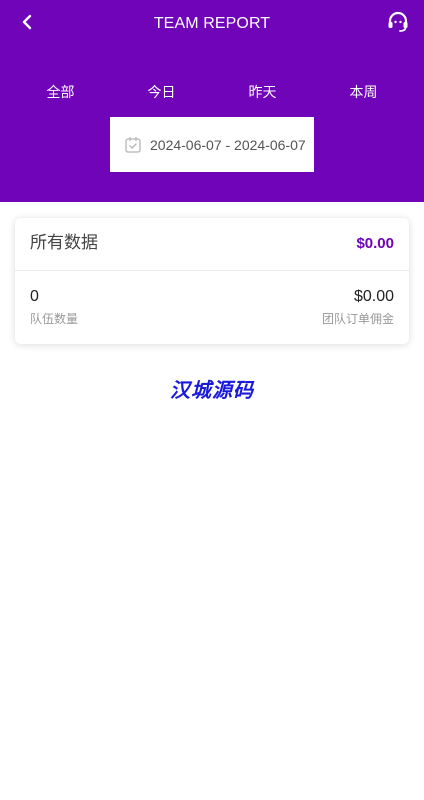  I want to click on date-range-text: 2024-06-07 - 2024-06-07, so click(228, 144).